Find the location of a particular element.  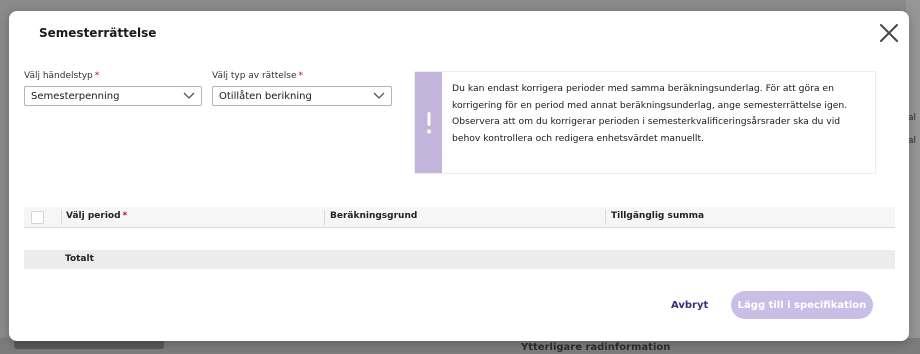

close-button is located at coordinates (889, 33).